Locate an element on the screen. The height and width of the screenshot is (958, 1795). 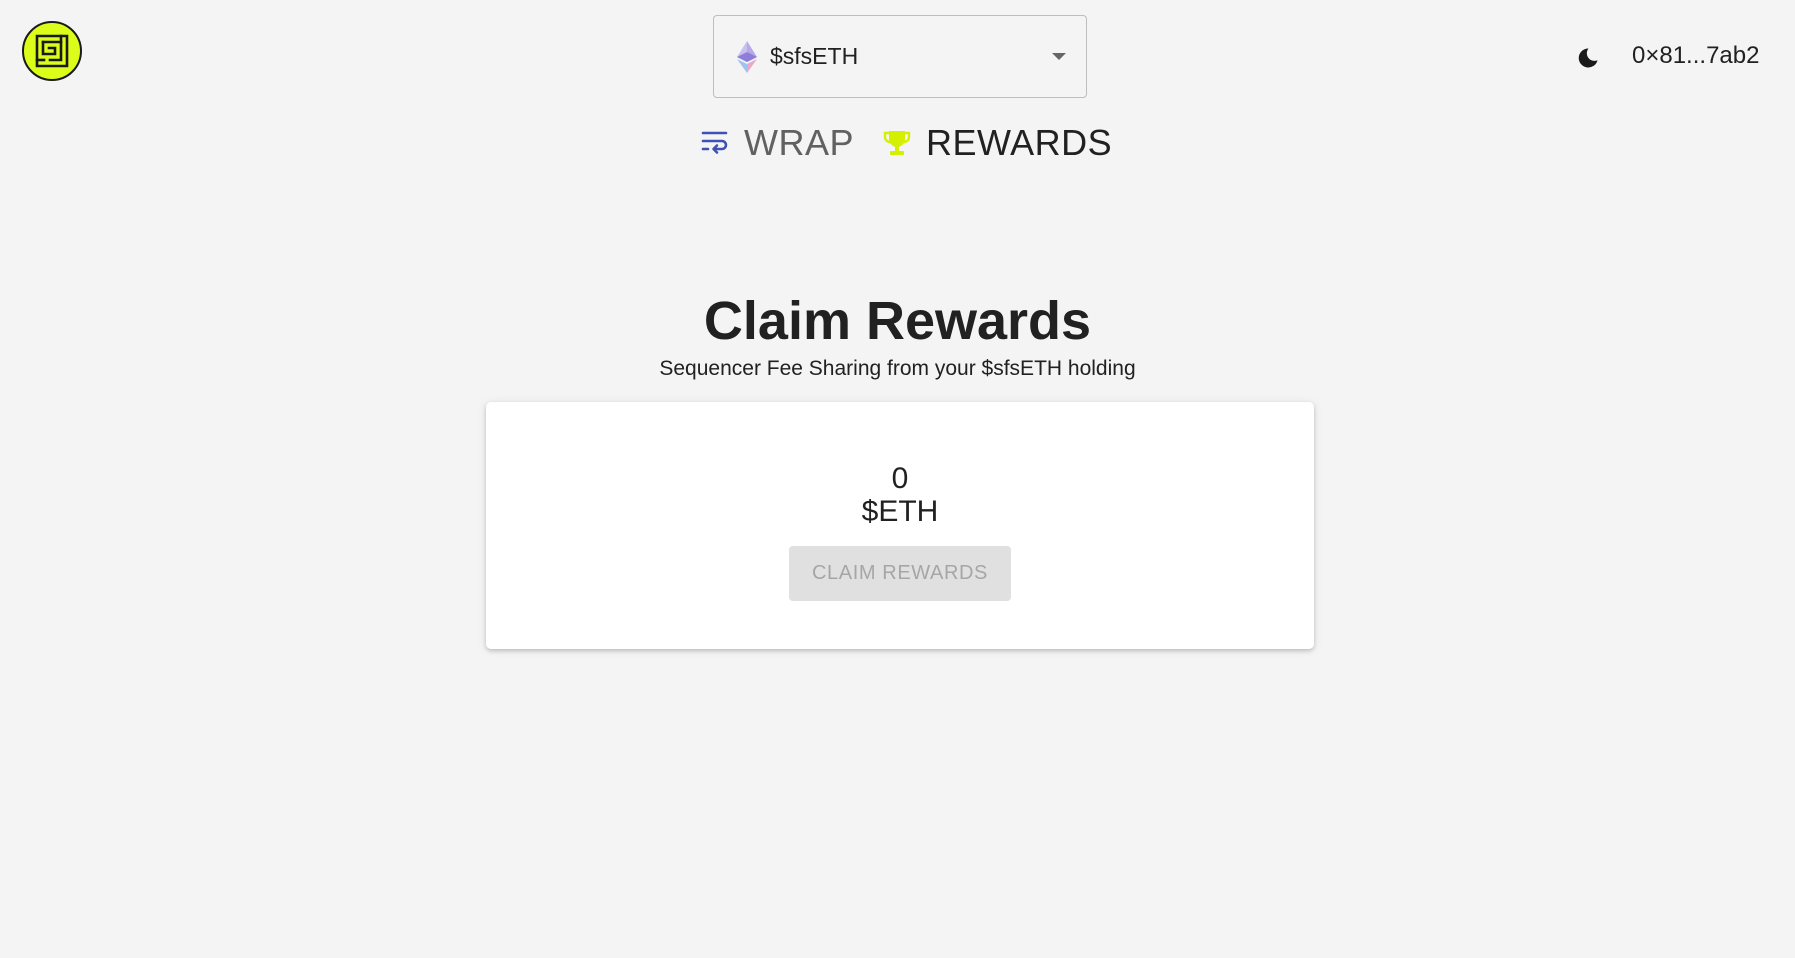
rewards-currency: $ETH is located at coordinates (900, 511).